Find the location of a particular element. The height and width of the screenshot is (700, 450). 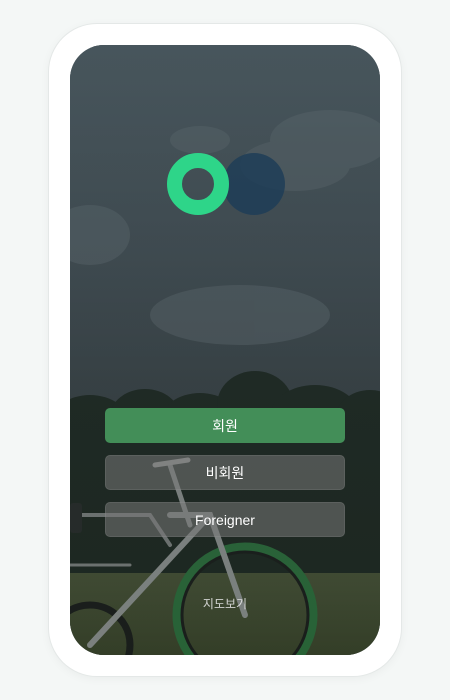

member-login-button: 회원 is located at coordinates (225, 425).